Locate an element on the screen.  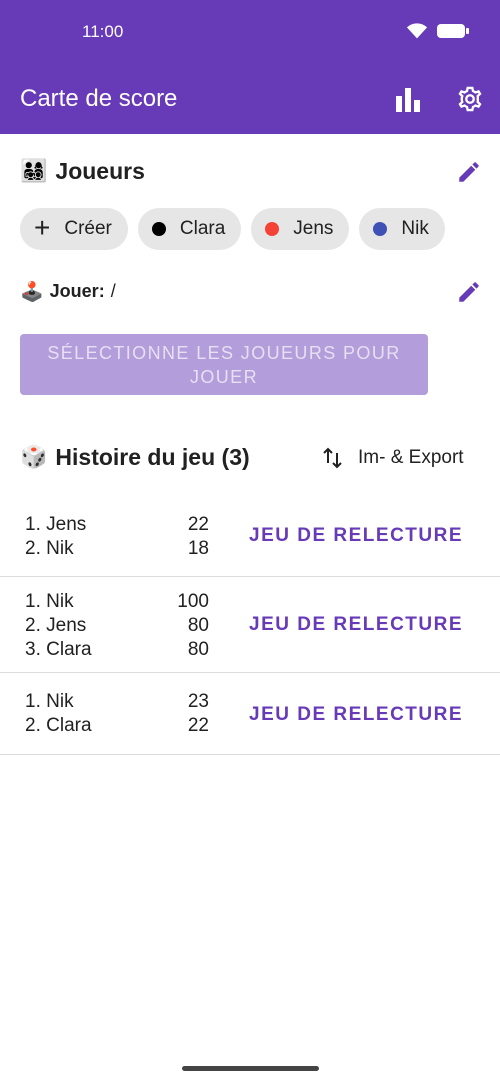
rank-entry: 2. Jens is located at coordinates (56, 625).